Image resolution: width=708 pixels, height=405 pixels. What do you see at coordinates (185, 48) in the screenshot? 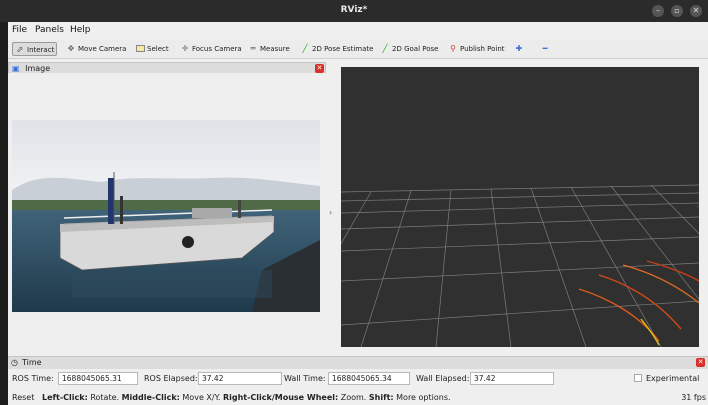
I see `focus-camera-icon: ✛` at bounding box center [185, 48].